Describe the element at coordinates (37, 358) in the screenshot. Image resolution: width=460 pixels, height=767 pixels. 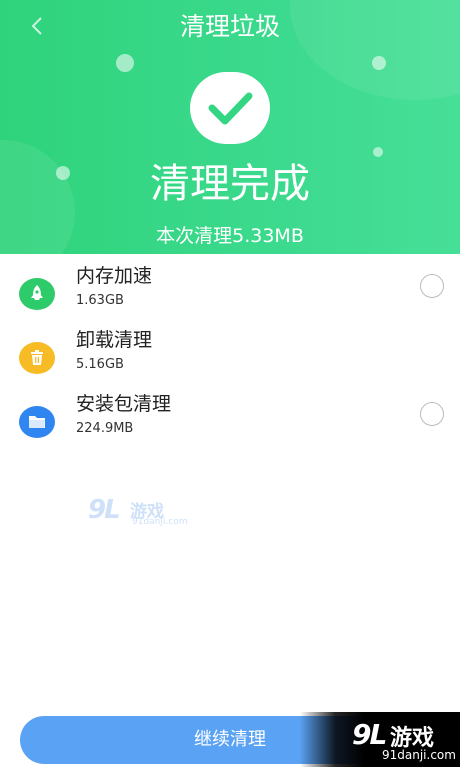
I see `trash-icon` at that location.